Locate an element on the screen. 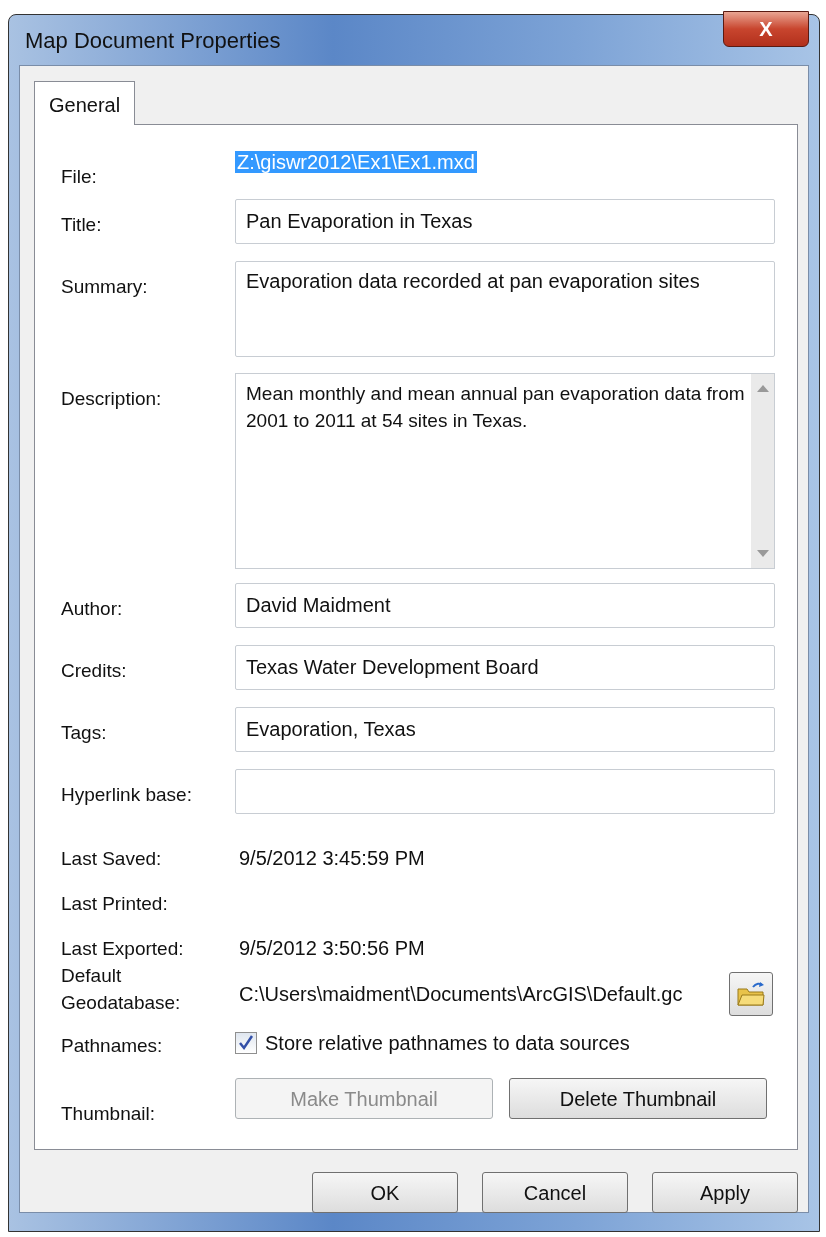 This screenshot has width=826, height=1237. folder-button is located at coordinates (751, 994).